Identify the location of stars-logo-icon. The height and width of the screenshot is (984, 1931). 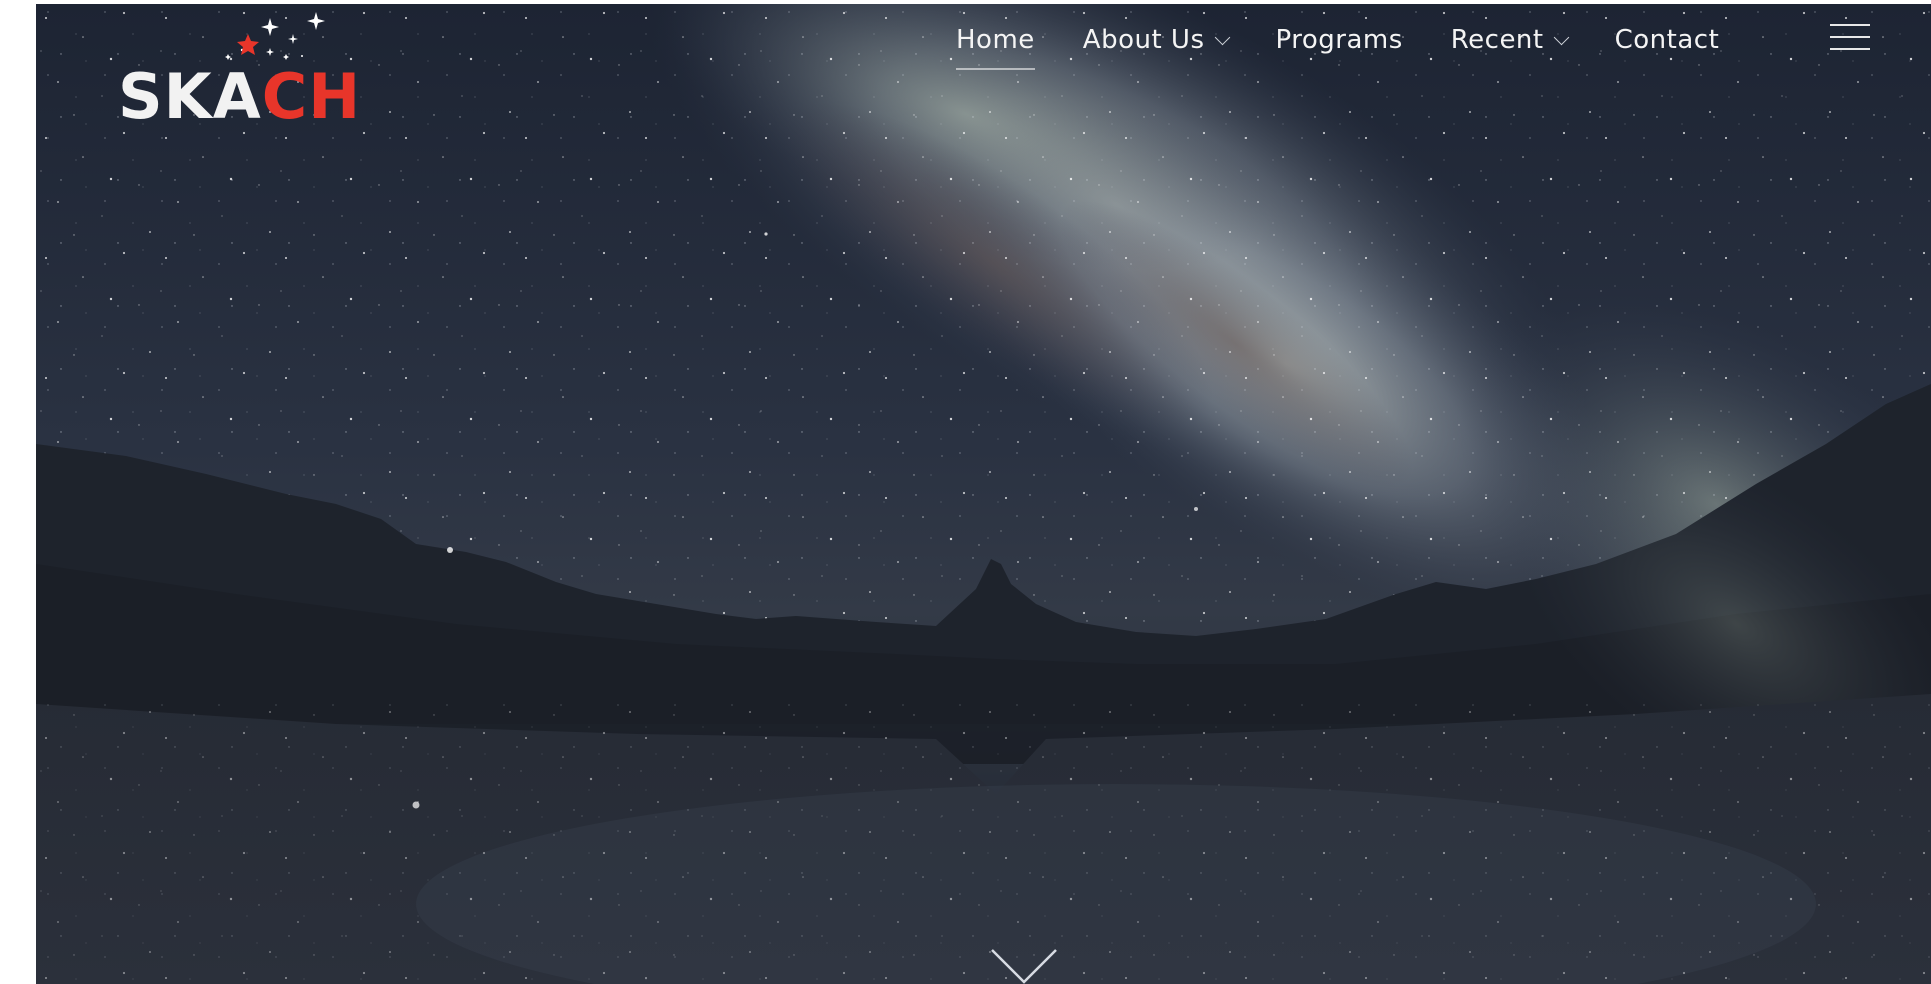
(275, 36).